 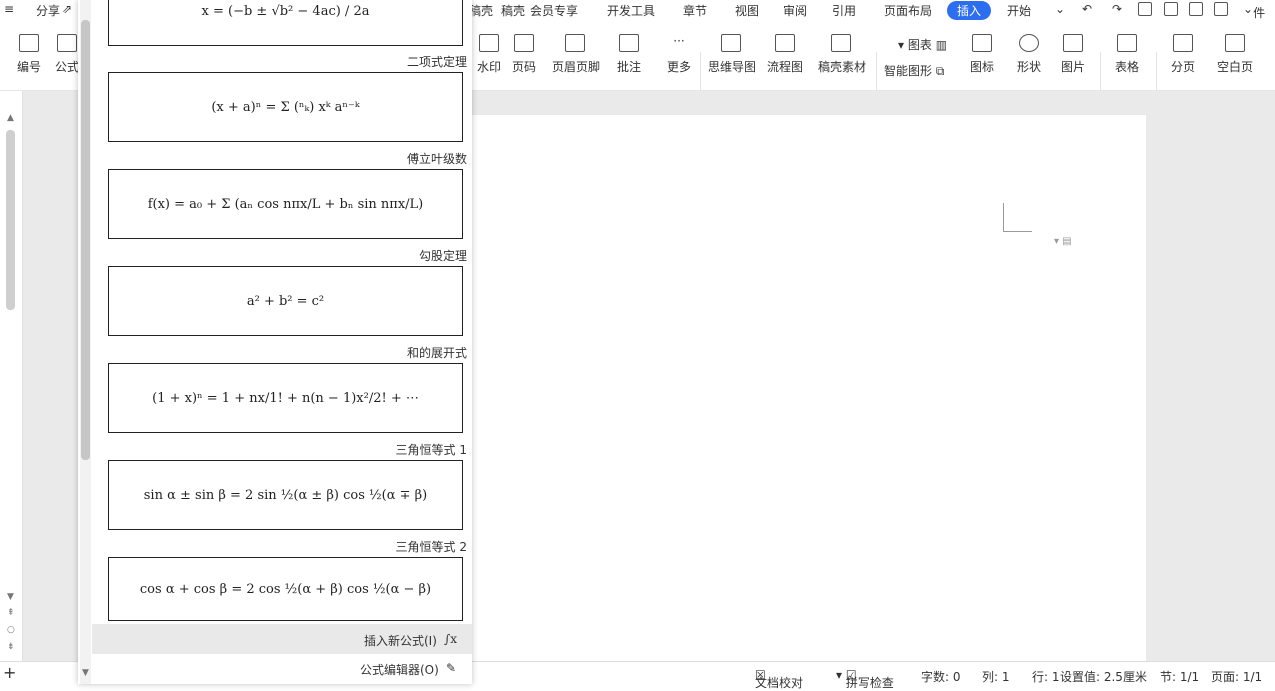 I want to click on numbering-icon, so click(x=29, y=43).